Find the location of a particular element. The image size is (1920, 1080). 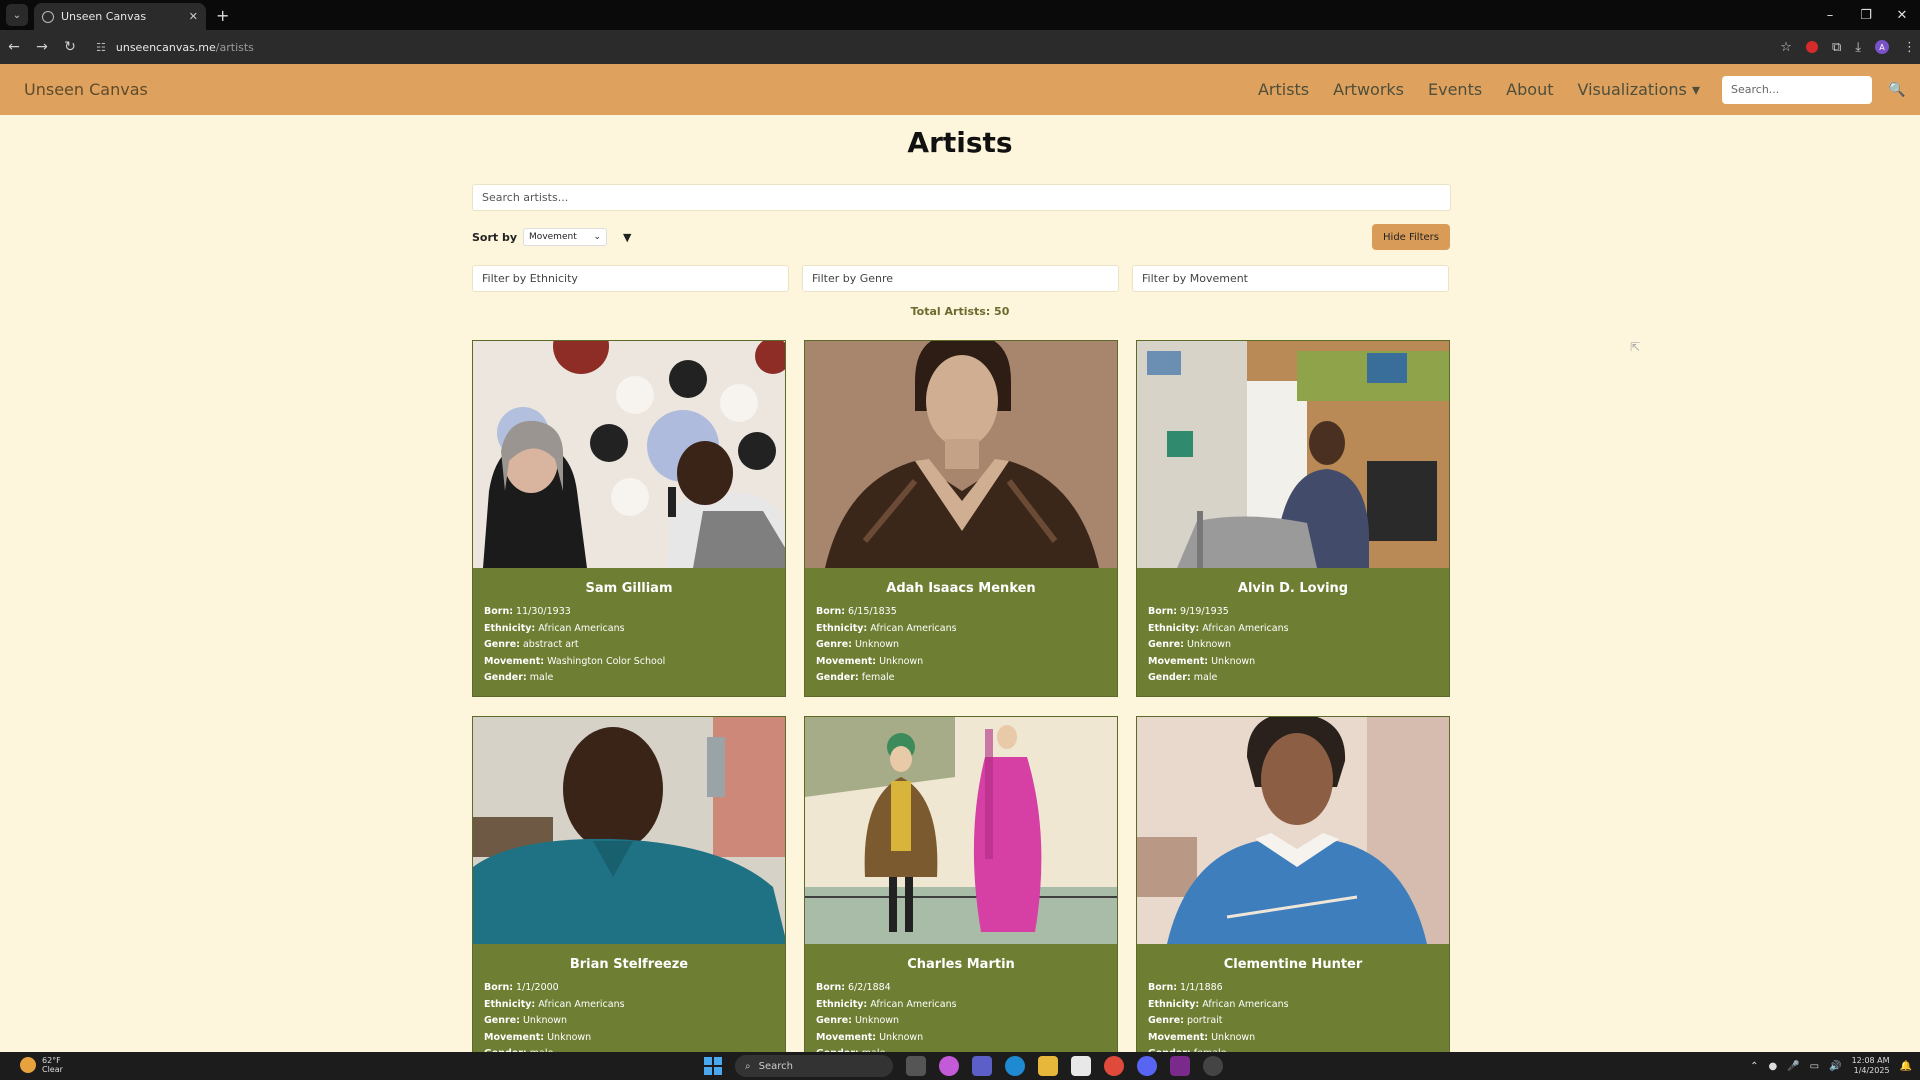

volume-icon: 🔊 is located at coordinates (1835, 1066).